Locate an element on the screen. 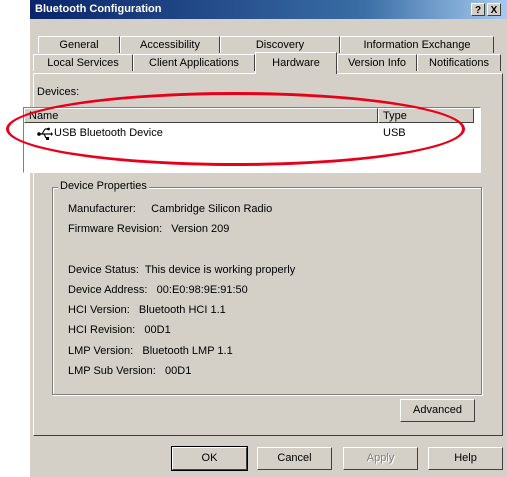  apply-button: Apply is located at coordinates (380, 458).